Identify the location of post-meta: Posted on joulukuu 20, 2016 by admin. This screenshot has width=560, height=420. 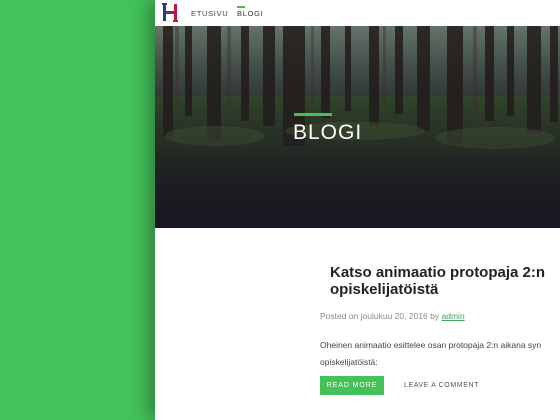
(392, 316).